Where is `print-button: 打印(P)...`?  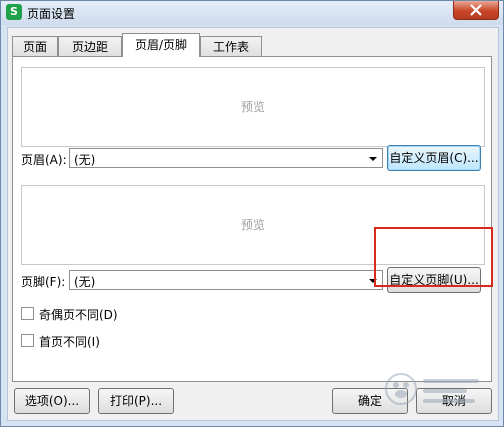 print-button: 打印(P)... is located at coordinates (136, 401).